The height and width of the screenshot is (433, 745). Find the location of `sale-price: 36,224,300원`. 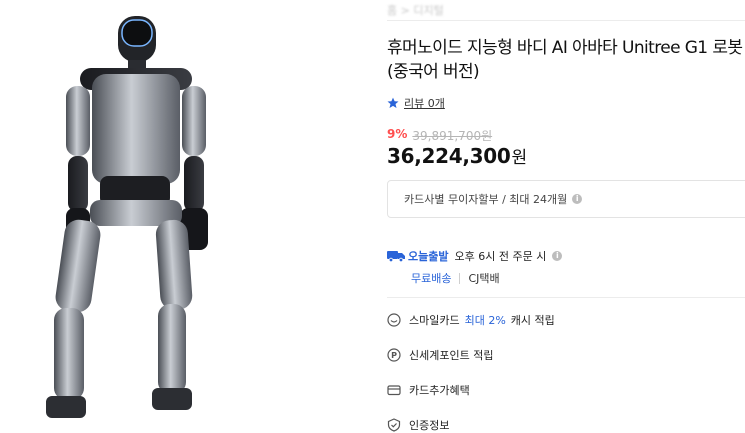

sale-price: 36,224,300원 is located at coordinates (457, 155).